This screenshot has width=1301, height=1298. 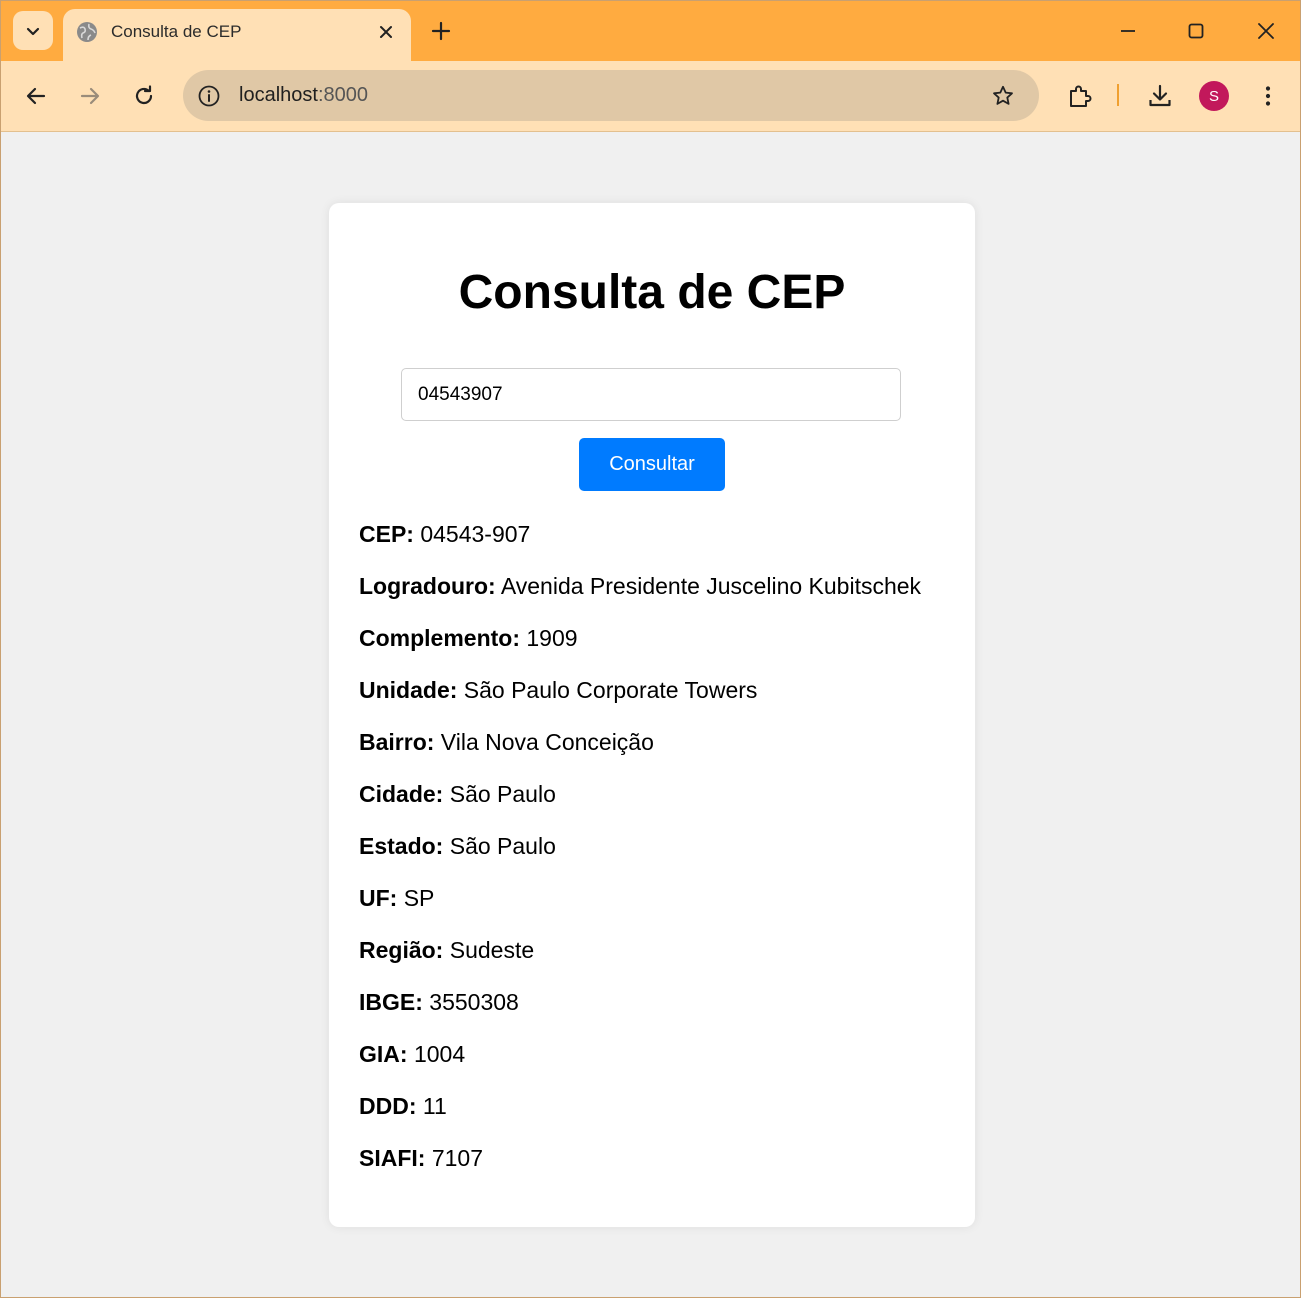 I want to click on plus-icon, so click(x=441, y=31).